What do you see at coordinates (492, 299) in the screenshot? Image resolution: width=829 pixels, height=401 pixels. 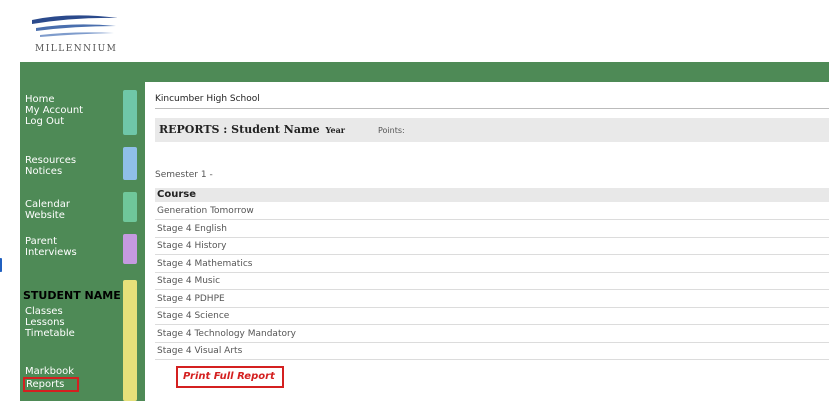 I see `course-row: Stage 4 PDHPE` at bounding box center [492, 299].